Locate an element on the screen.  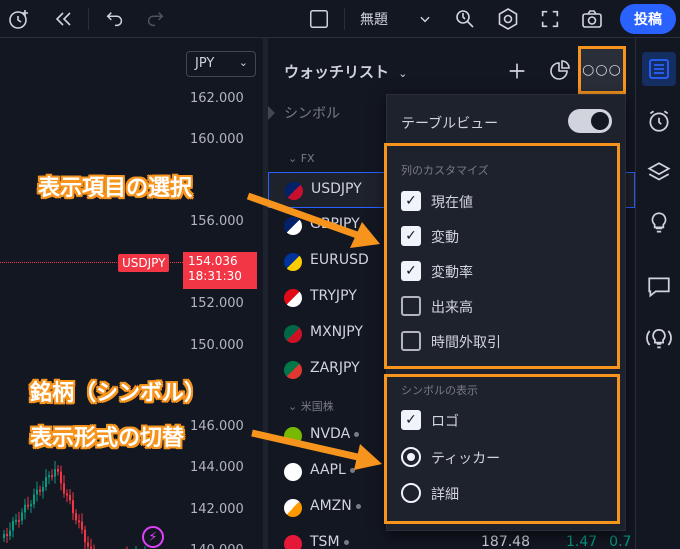
table-view-toggle is located at coordinates (590, 121).